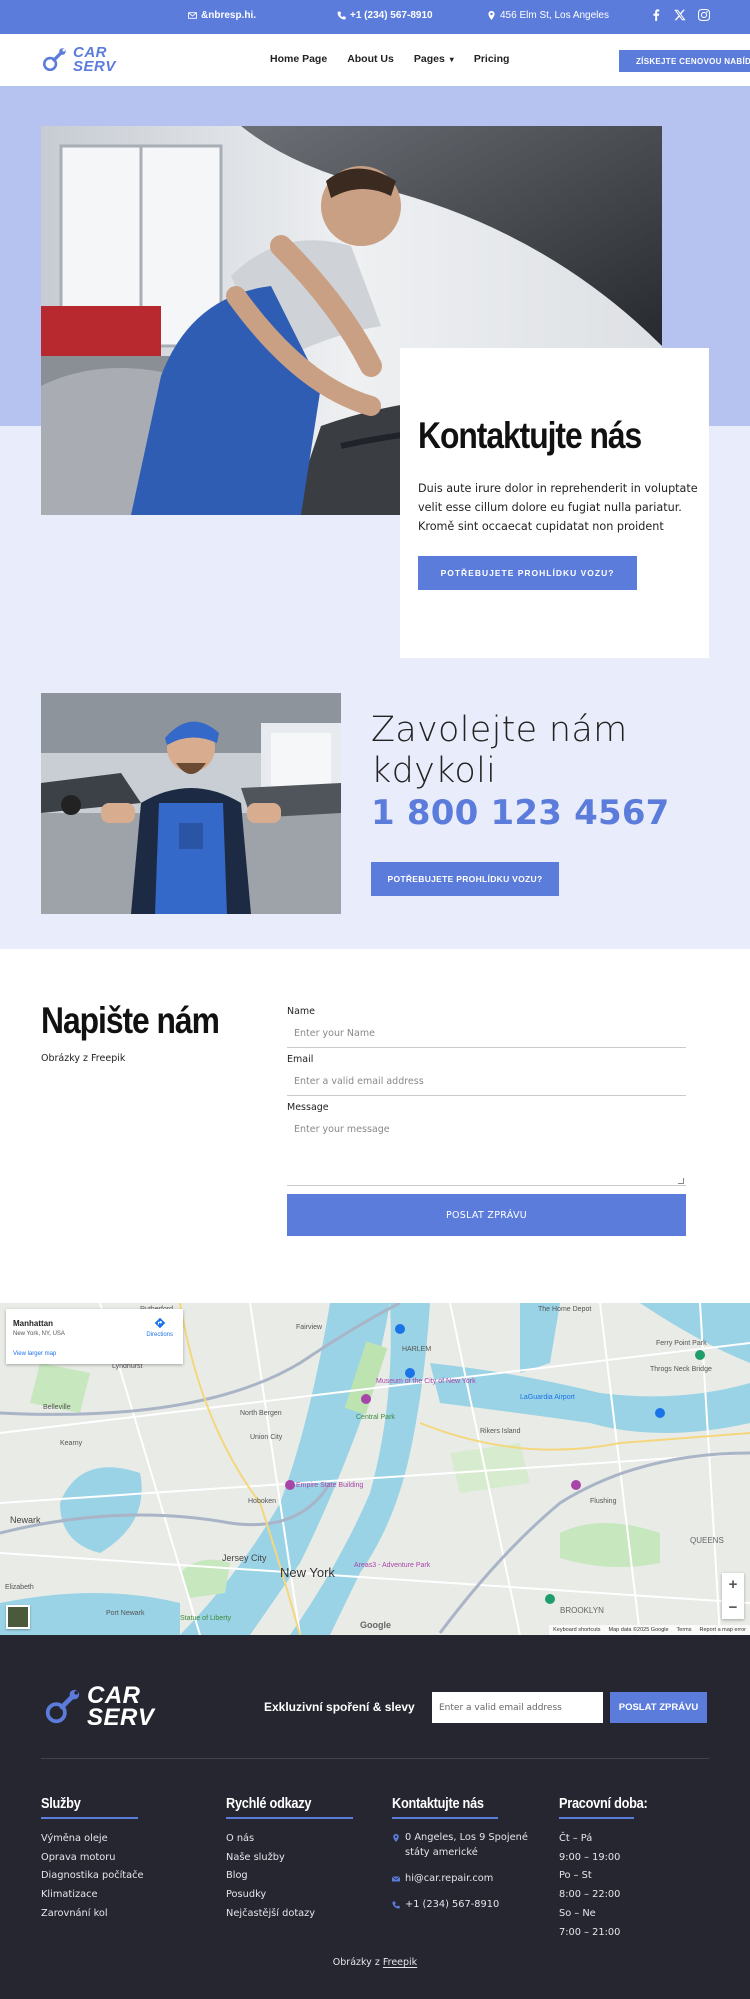  Describe the element at coordinates (92, 1858) in the screenshot. I see `footer-link: Oprava motoru` at that location.